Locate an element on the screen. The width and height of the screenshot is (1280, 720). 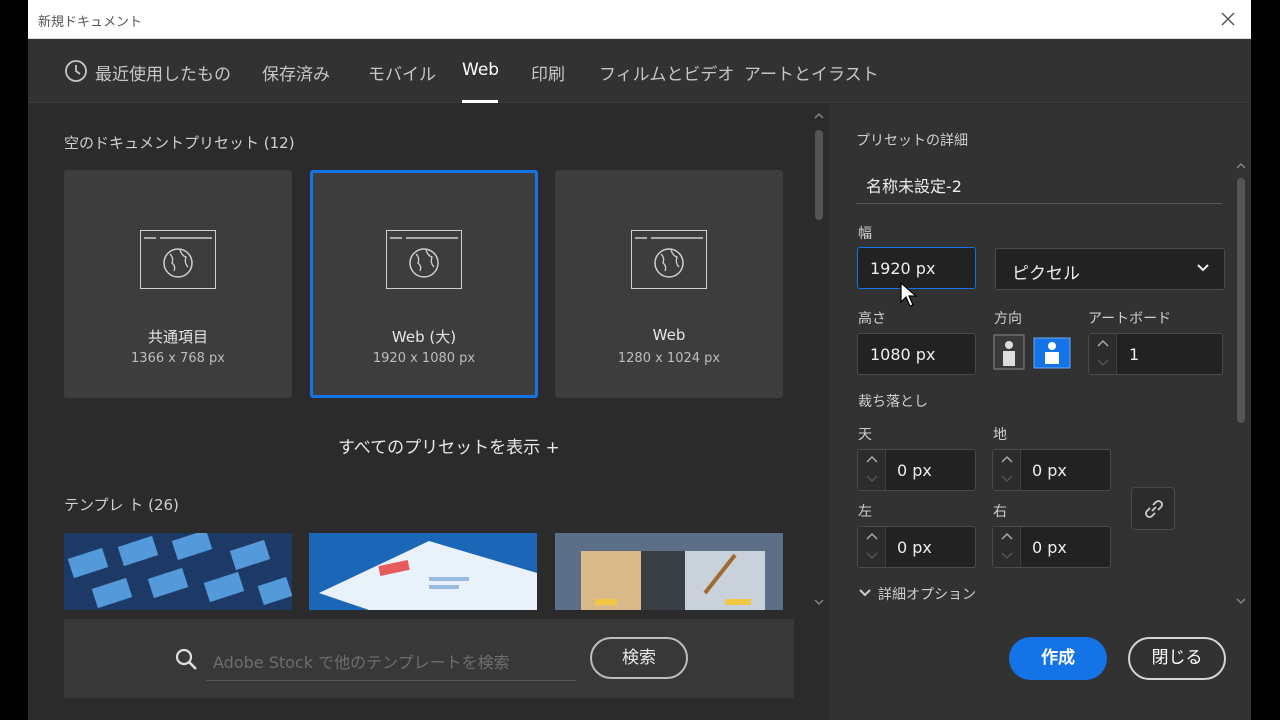
orientation-label: 方向 is located at coordinates (1008, 319).